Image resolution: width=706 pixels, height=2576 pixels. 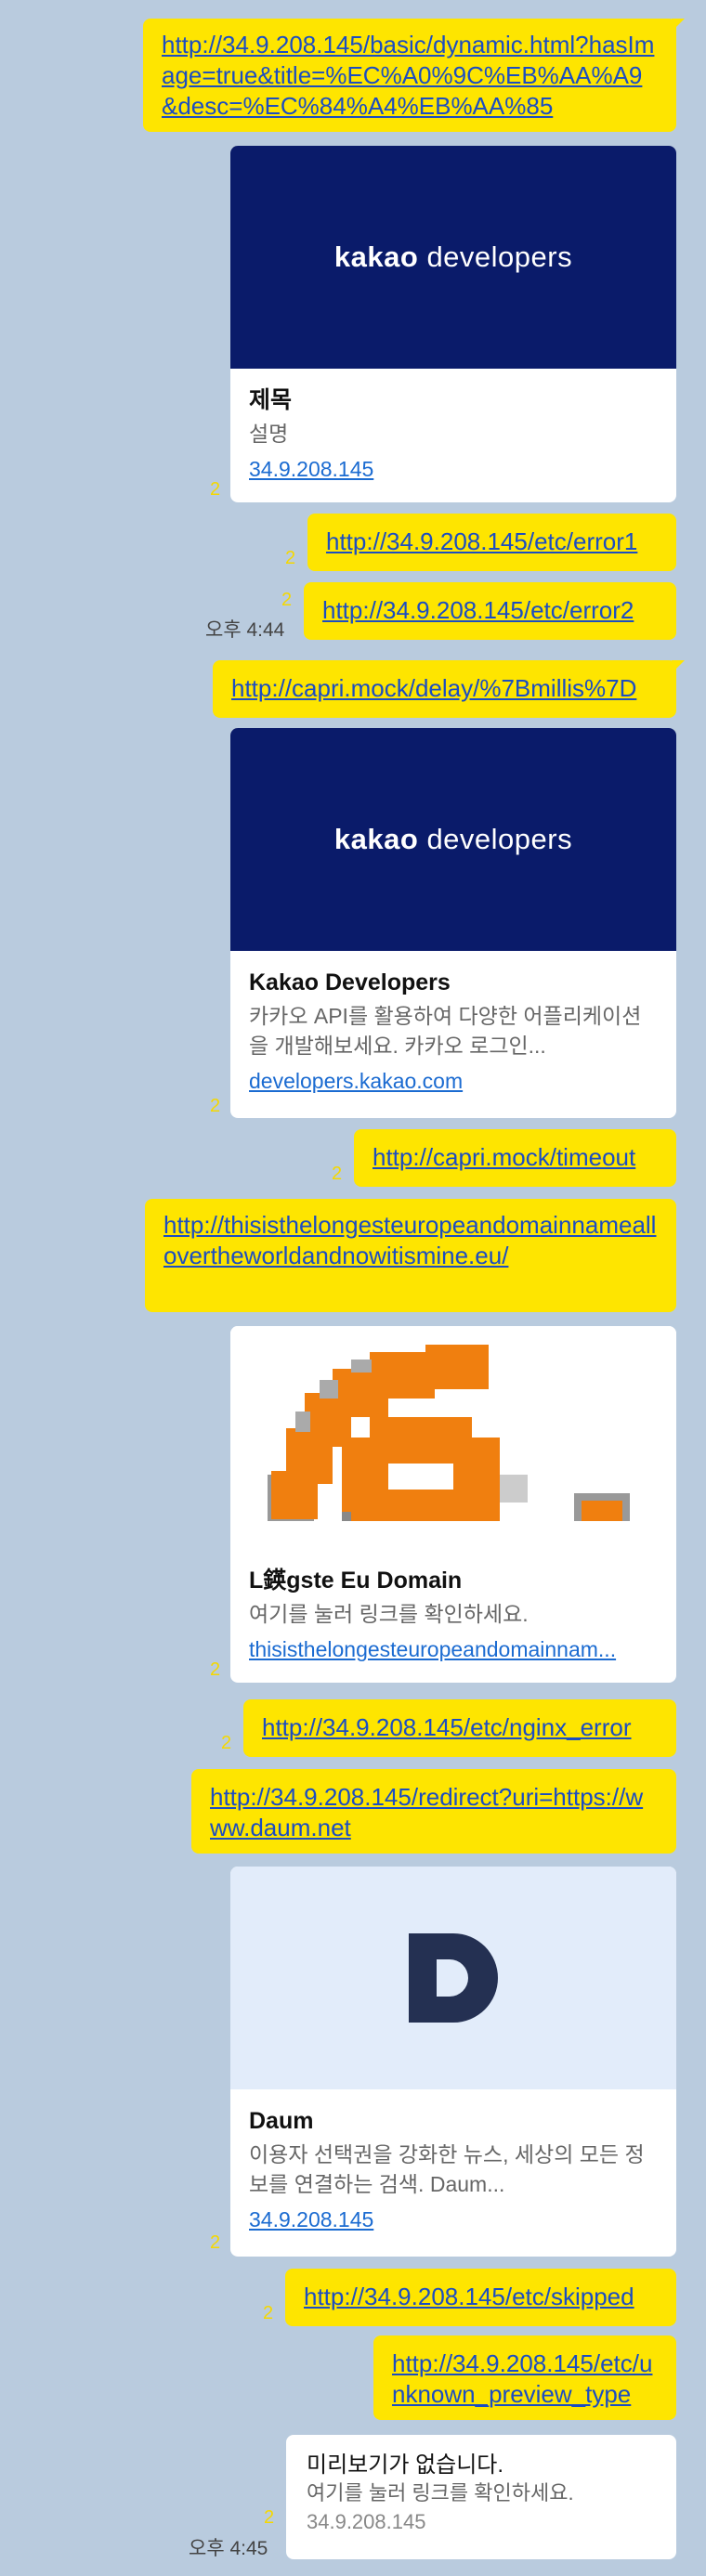 I want to click on preview-title: L鍈gste Eu Domain, so click(x=356, y=1581).